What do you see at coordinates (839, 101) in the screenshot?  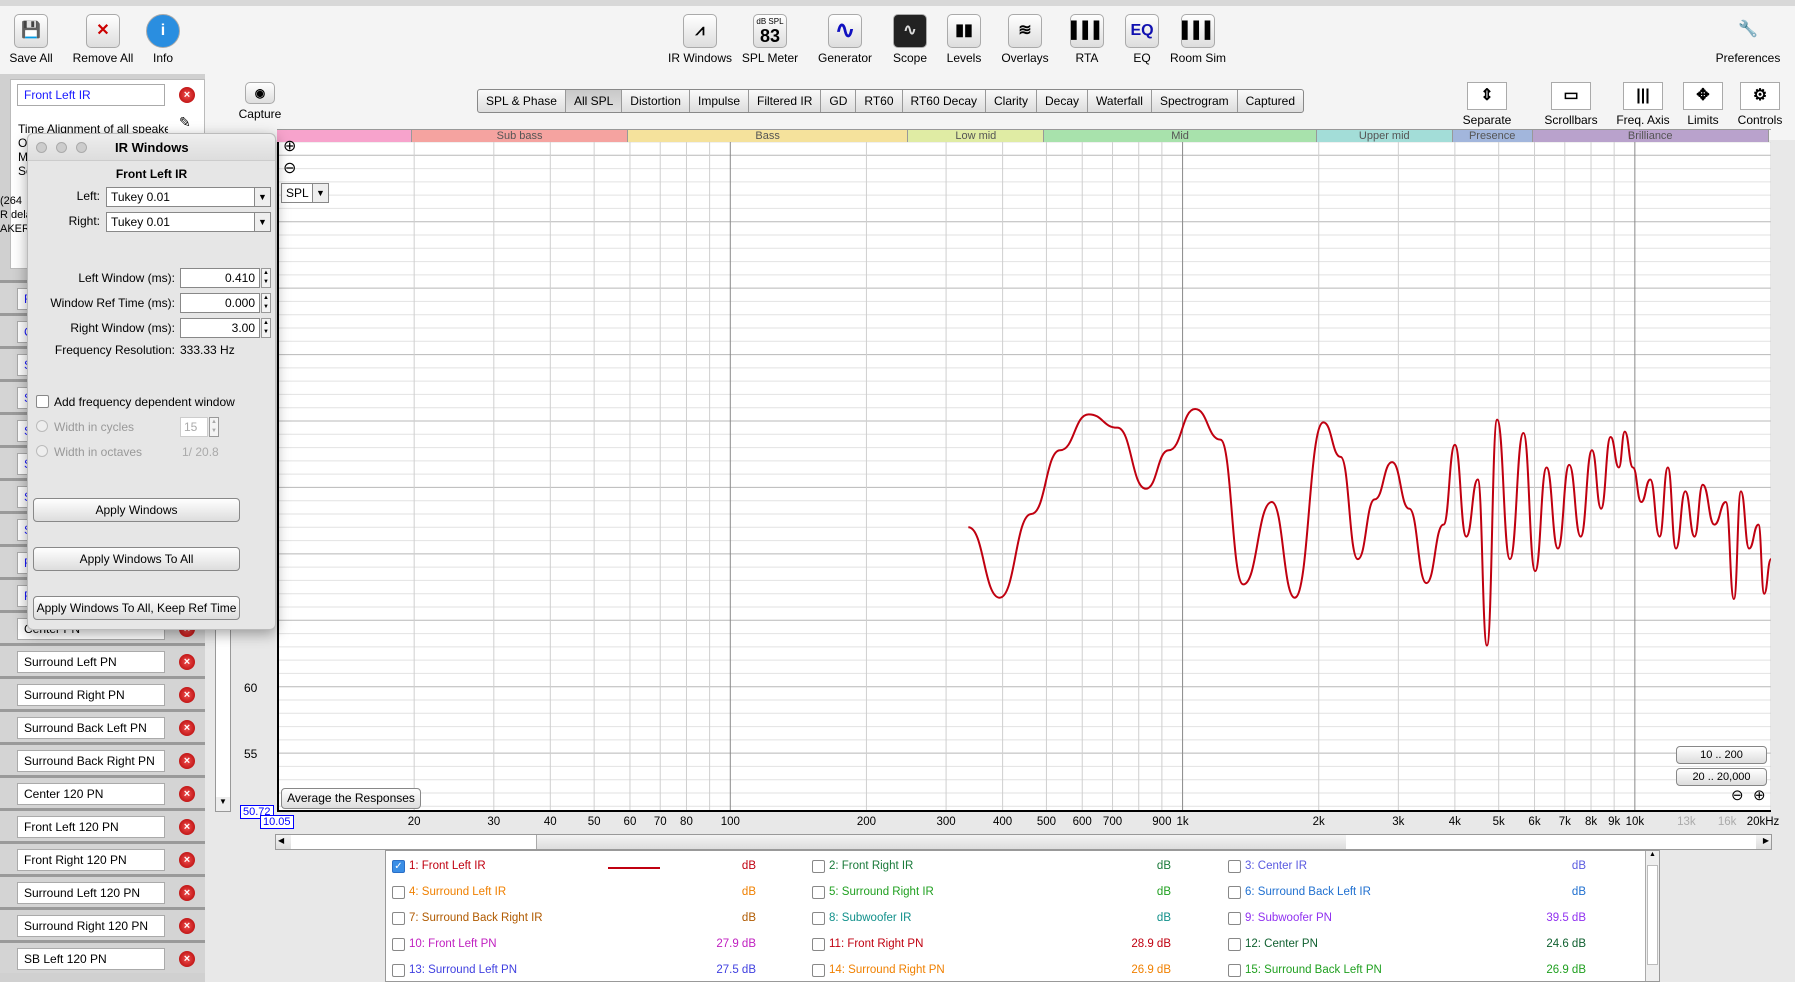 I see `tab-gd: GD` at bounding box center [839, 101].